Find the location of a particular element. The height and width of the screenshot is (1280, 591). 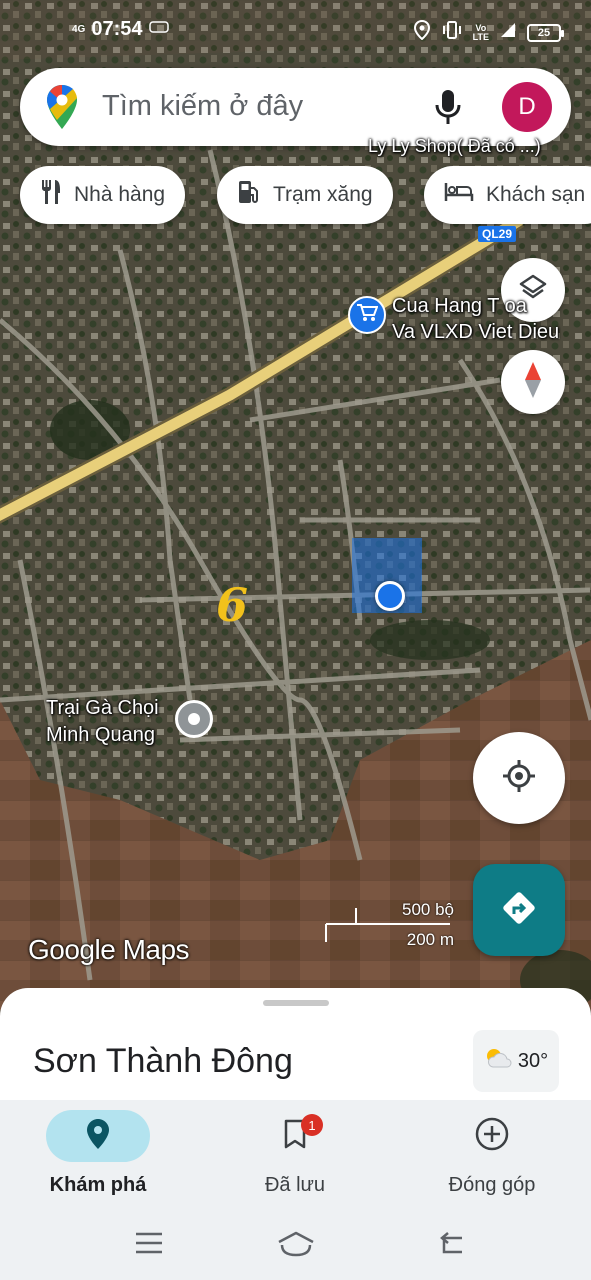

map-scale: 500 bộ 200 m is located at coordinates (388, 924).